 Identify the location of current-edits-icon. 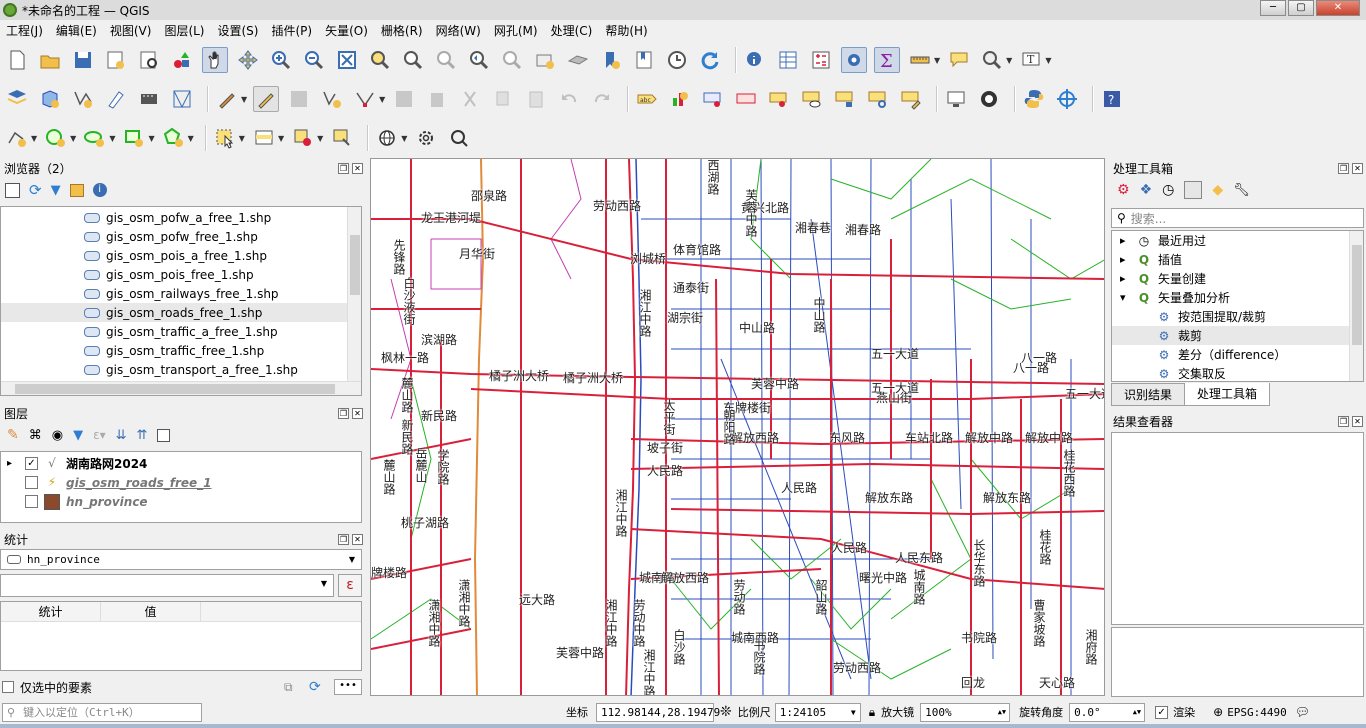
(227, 99).